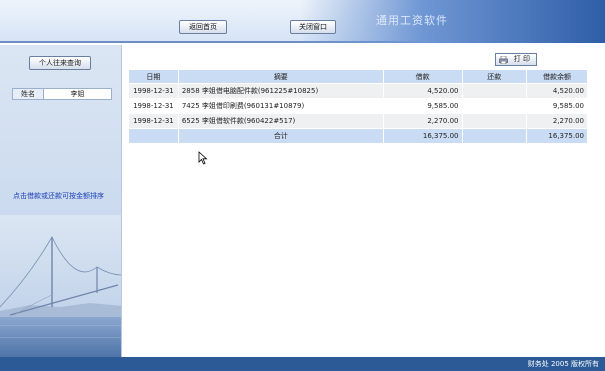 The image size is (605, 371). Describe the element at coordinates (203, 158) in the screenshot. I see `mouse-cursor-icon` at that location.